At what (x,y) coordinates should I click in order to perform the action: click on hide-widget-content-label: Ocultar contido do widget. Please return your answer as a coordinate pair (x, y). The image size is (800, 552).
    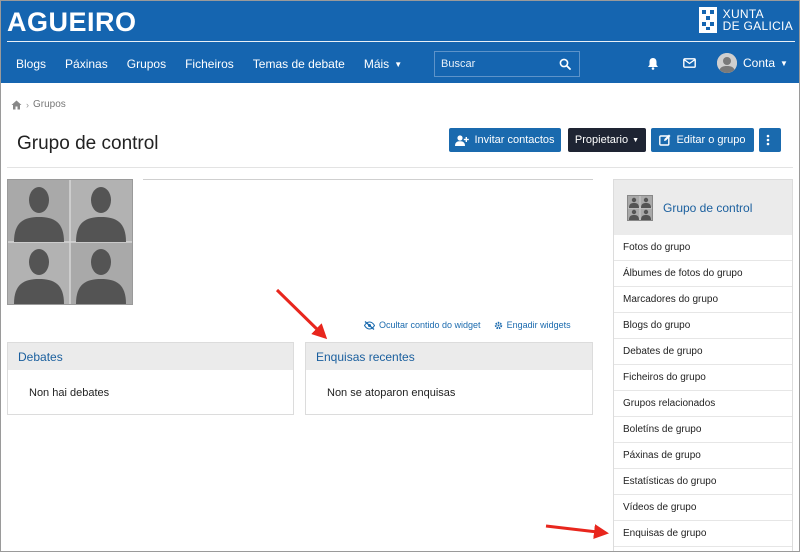
    Looking at the image, I should click on (430, 325).